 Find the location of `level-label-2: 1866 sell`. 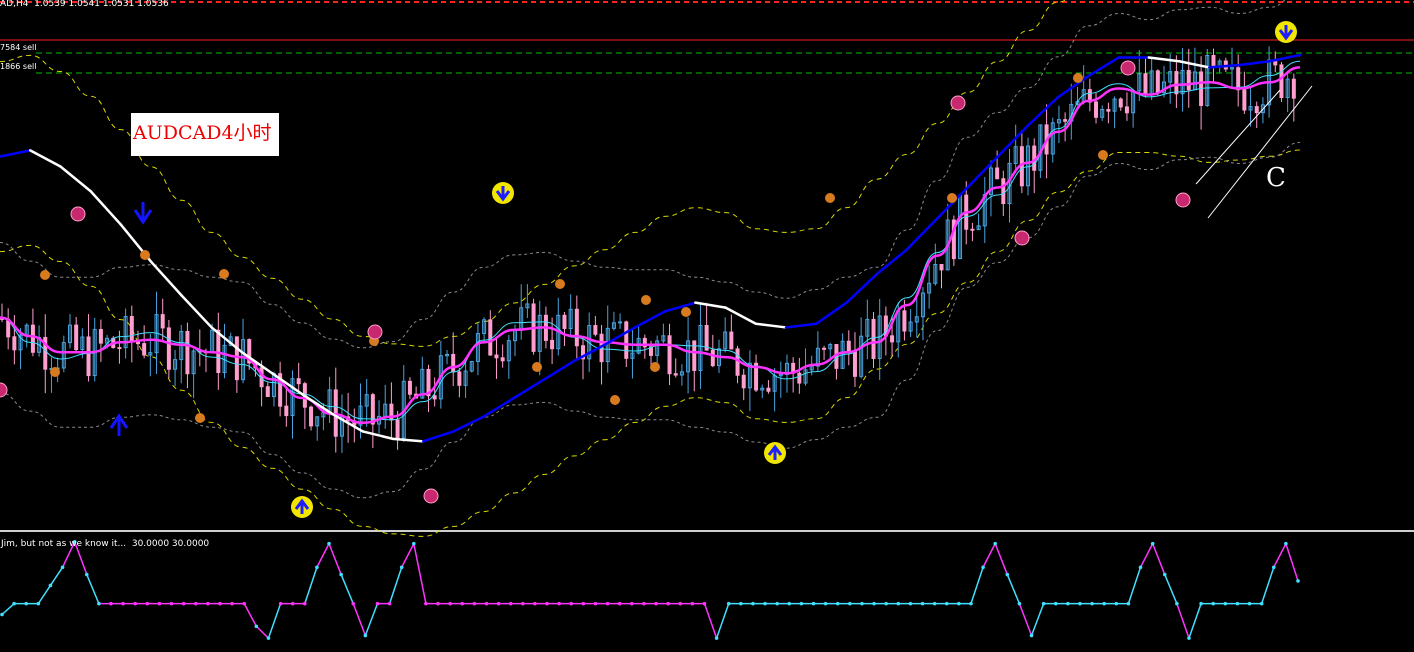

level-label-2: 1866 sell is located at coordinates (18, 66).